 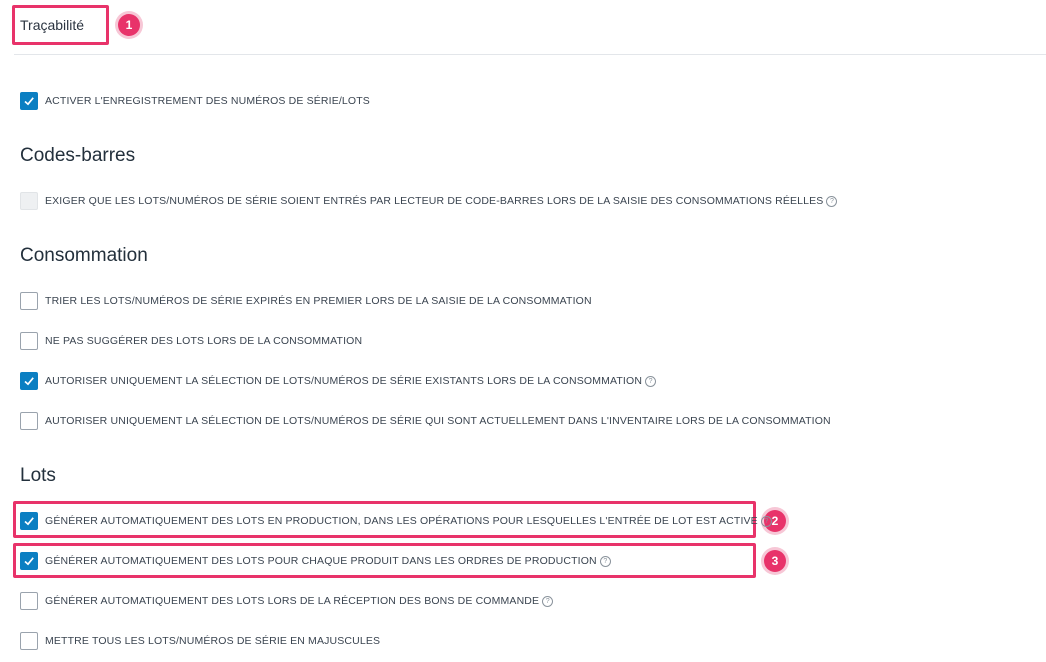 I want to click on annotation-badge-3: 3, so click(x=775, y=561).